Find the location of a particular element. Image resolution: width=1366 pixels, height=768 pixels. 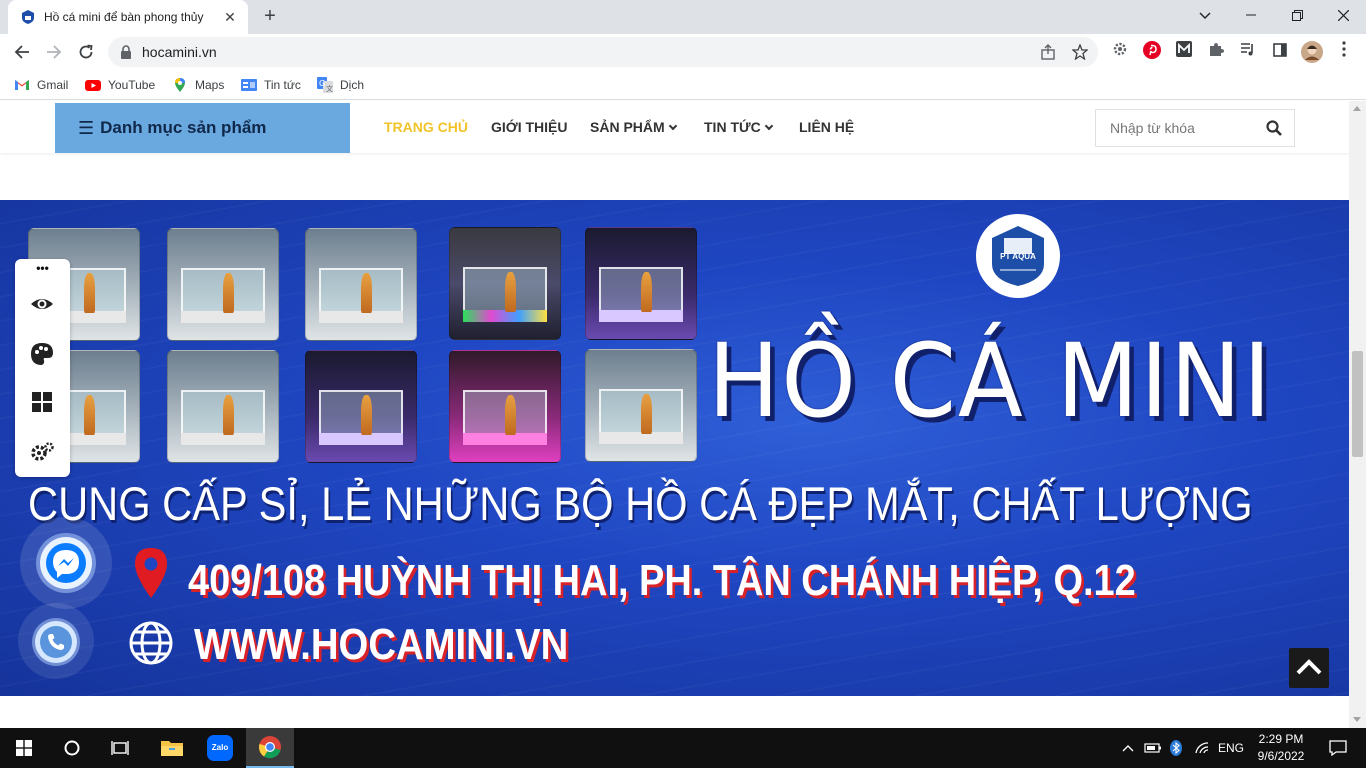

nav-about: GIỚI THIỆU is located at coordinates (529, 127).